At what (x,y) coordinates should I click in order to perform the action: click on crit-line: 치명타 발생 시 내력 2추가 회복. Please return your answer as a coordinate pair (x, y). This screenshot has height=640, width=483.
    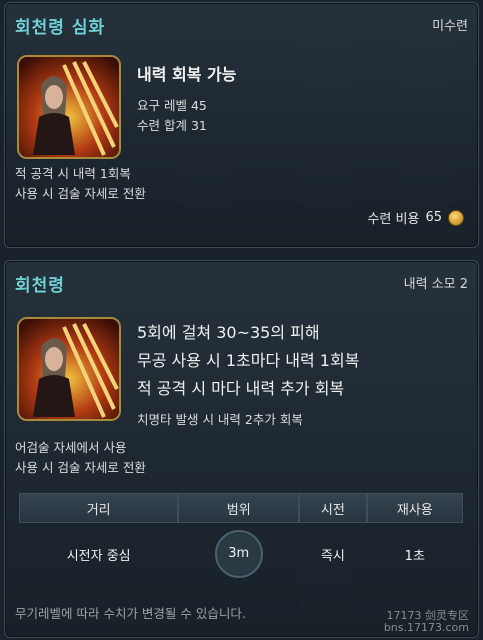
    Looking at the image, I should click on (220, 419).